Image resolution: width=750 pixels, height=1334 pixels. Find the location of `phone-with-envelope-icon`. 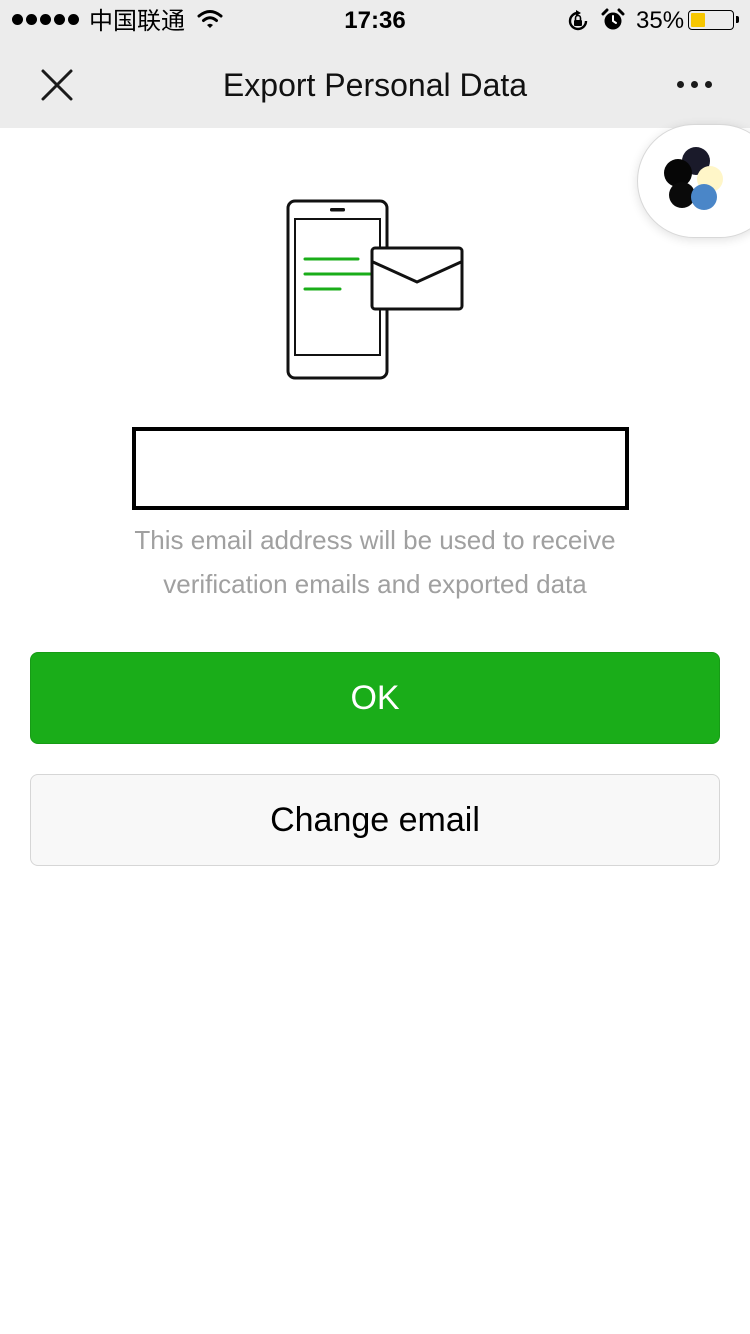

phone-with-envelope-icon is located at coordinates (375, 289).